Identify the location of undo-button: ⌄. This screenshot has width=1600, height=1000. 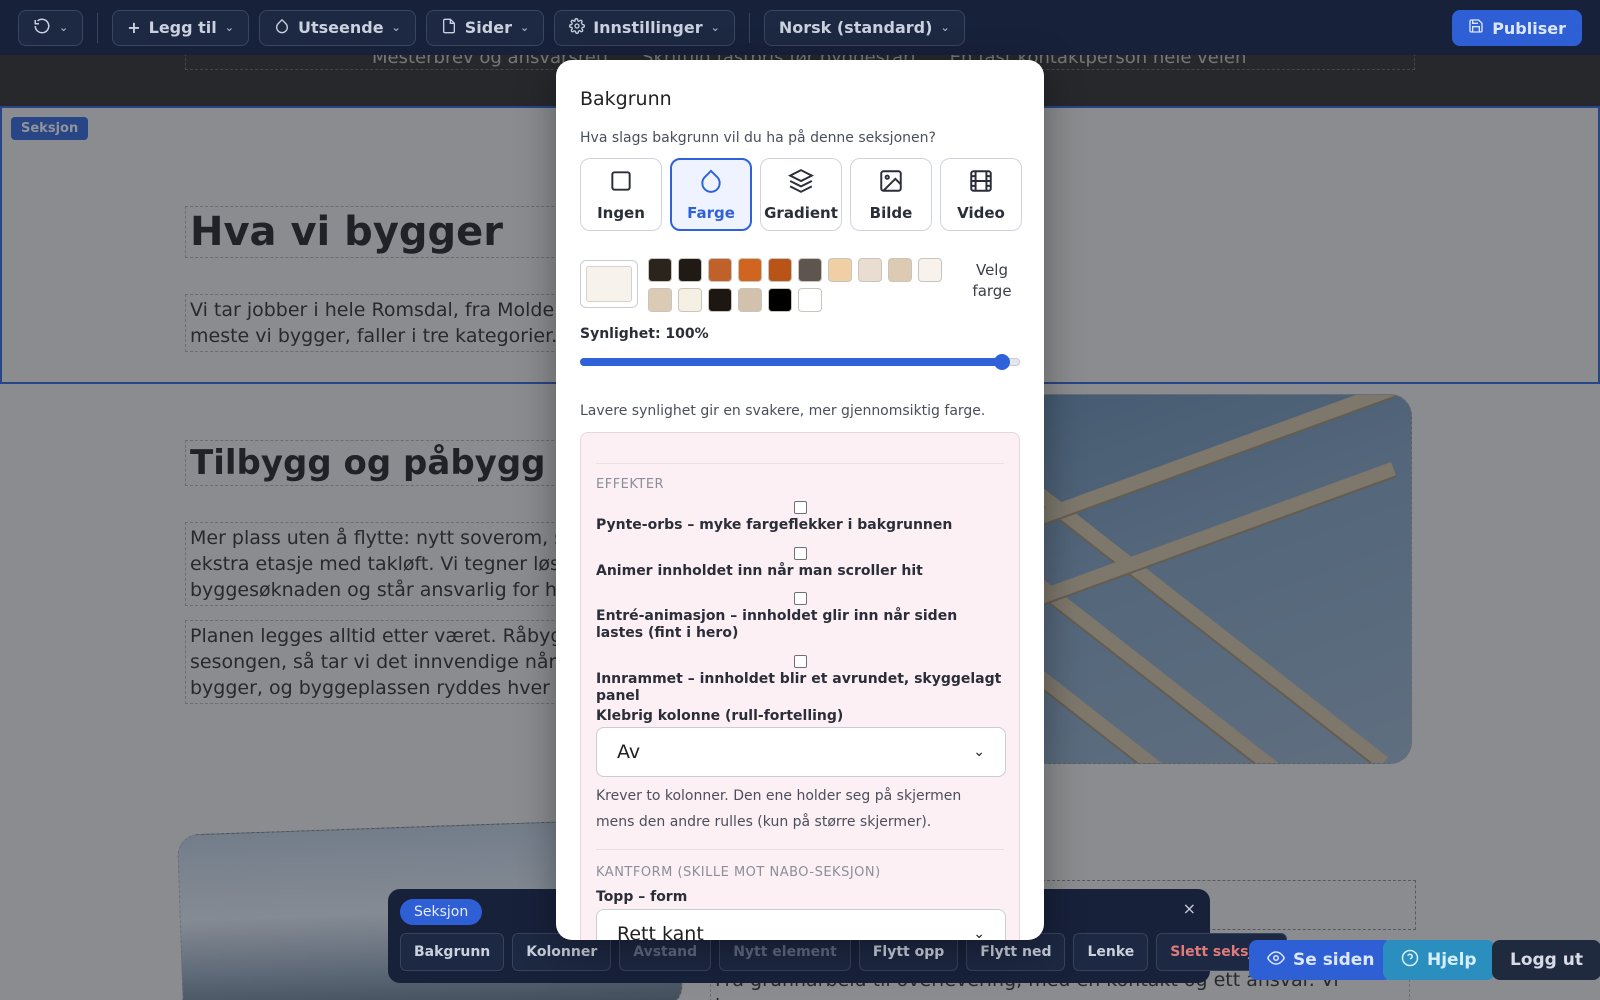
(51, 27).